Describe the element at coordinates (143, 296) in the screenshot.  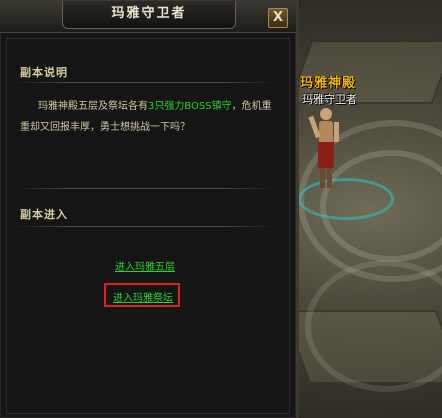
I see `enter-maya-altar-link: 进入玛雅祭坛` at that location.